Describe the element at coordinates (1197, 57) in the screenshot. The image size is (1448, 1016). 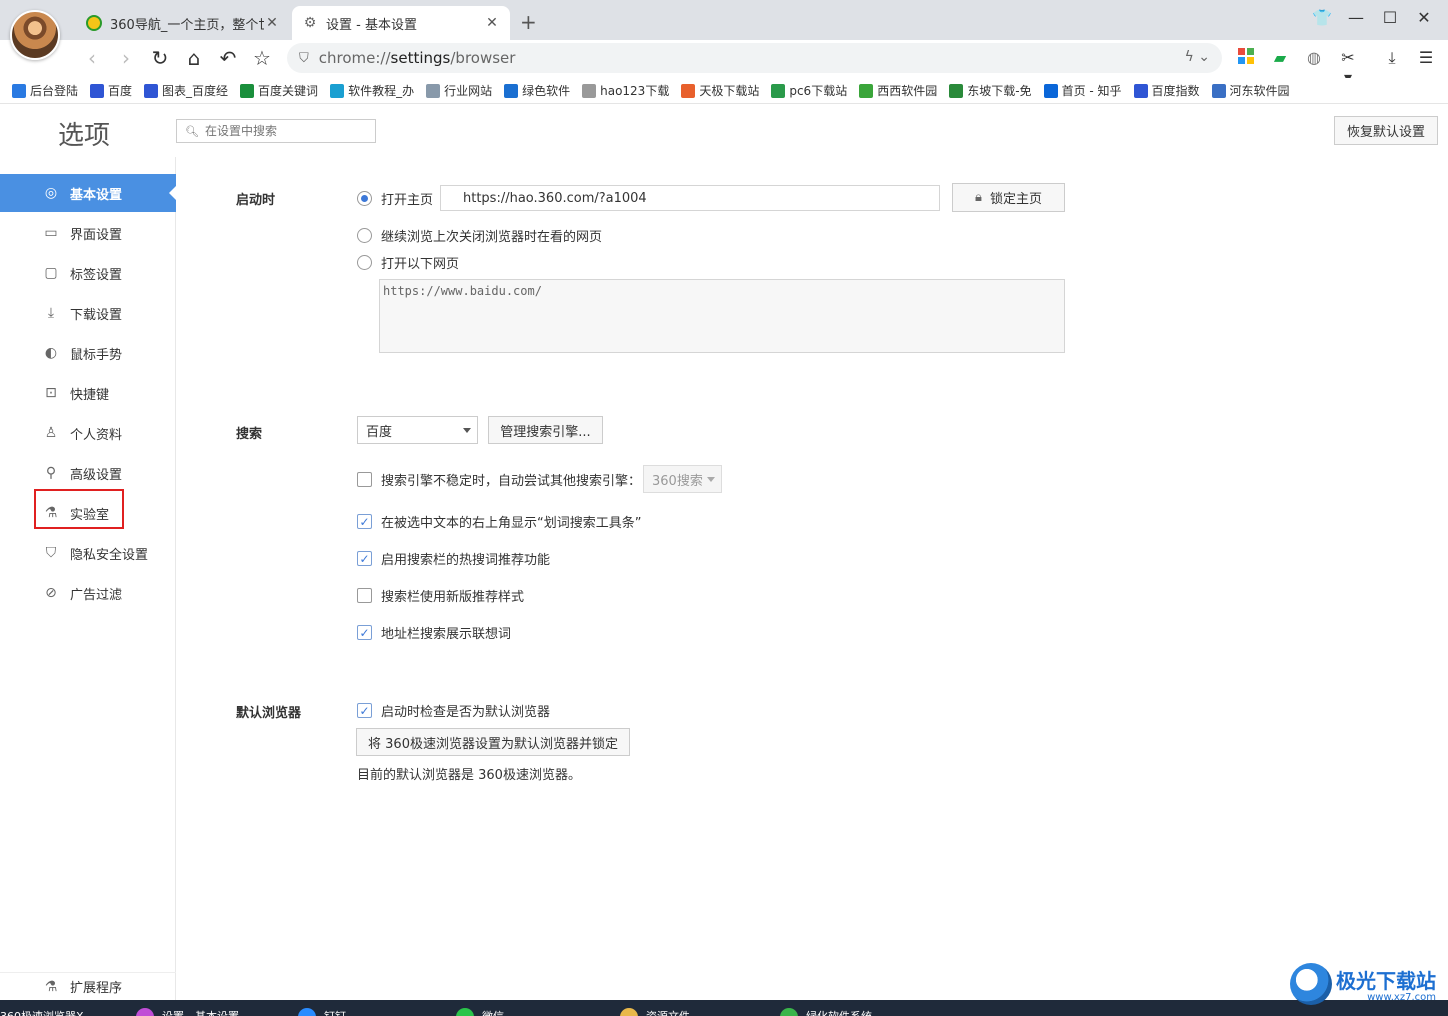
I see `lightning-icon: ϟ ⌄` at that location.